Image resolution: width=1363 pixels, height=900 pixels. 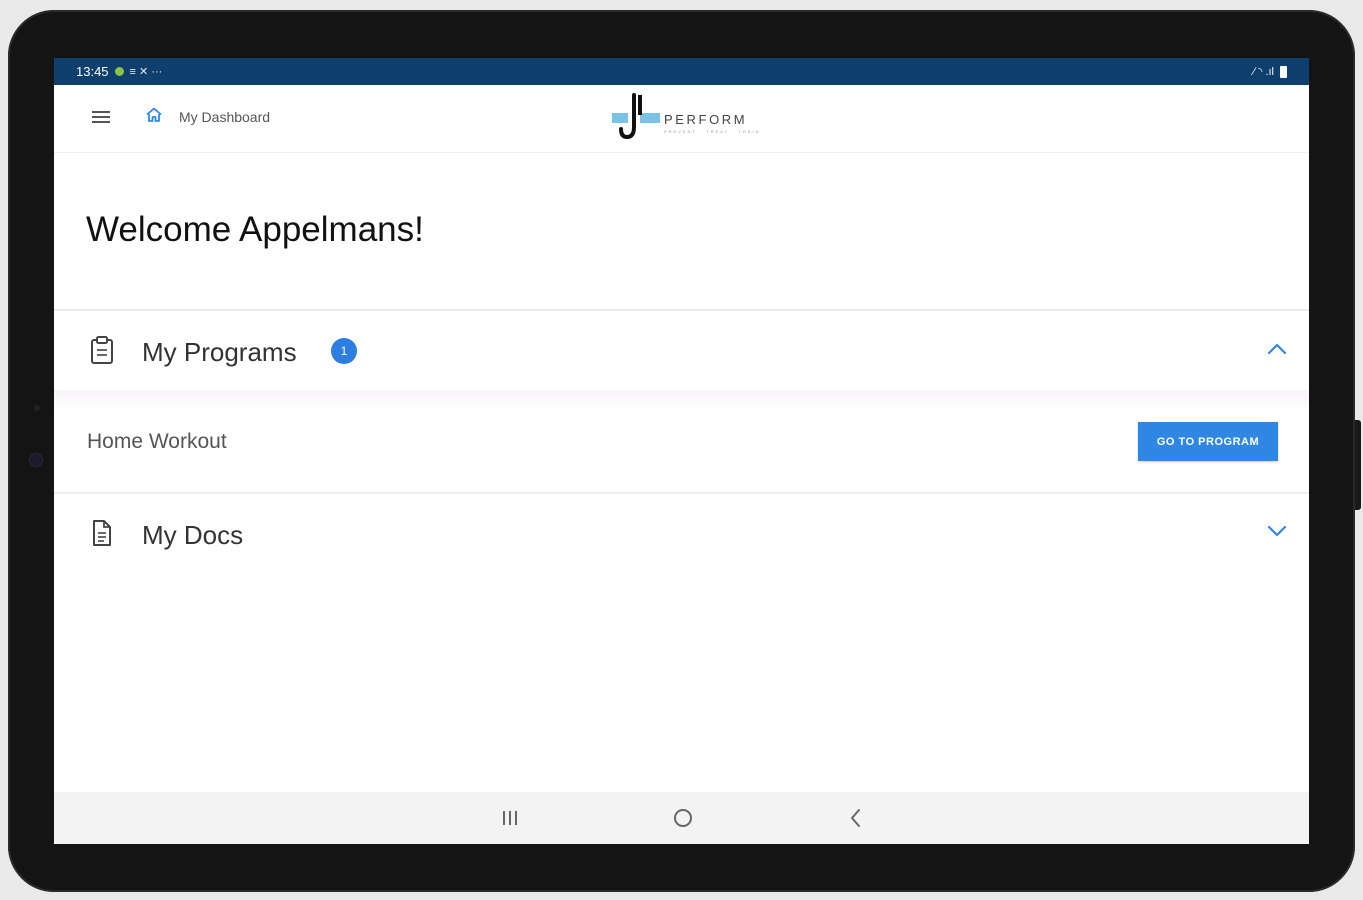 What do you see at coordinates (344, 351) in the screenshot?
I see `programs-count-badge: 1` at bounding box center [344, 351].